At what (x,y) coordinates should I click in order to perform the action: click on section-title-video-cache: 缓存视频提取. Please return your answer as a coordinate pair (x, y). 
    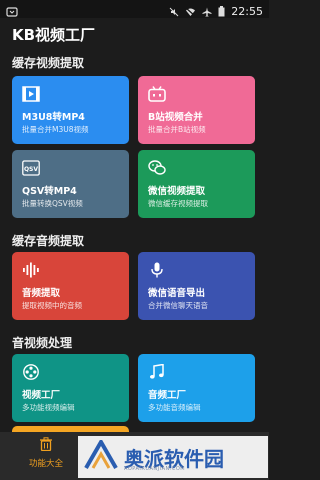
    Looking at the image, I should click on (48, 63).